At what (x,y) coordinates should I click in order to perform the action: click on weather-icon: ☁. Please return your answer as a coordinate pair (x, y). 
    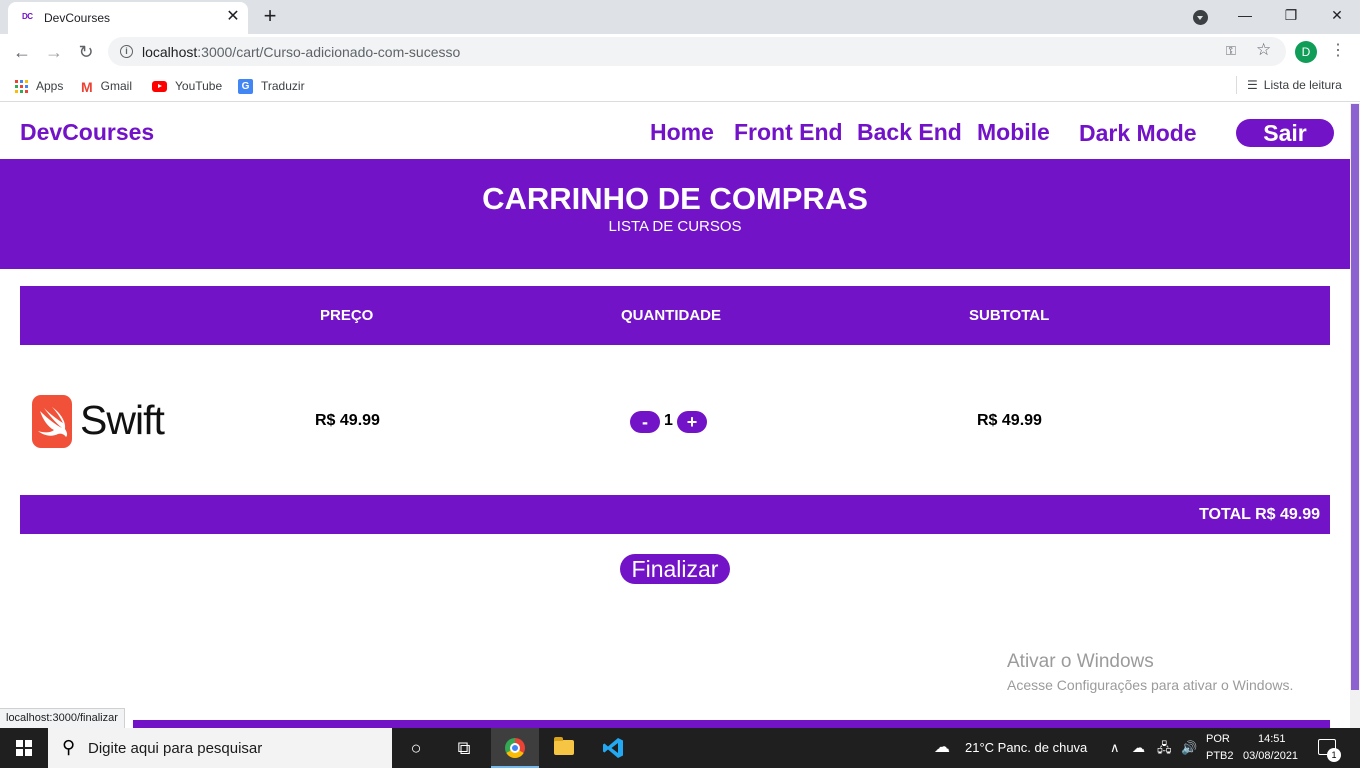
    Looking at the image, I should click on (942, 748).